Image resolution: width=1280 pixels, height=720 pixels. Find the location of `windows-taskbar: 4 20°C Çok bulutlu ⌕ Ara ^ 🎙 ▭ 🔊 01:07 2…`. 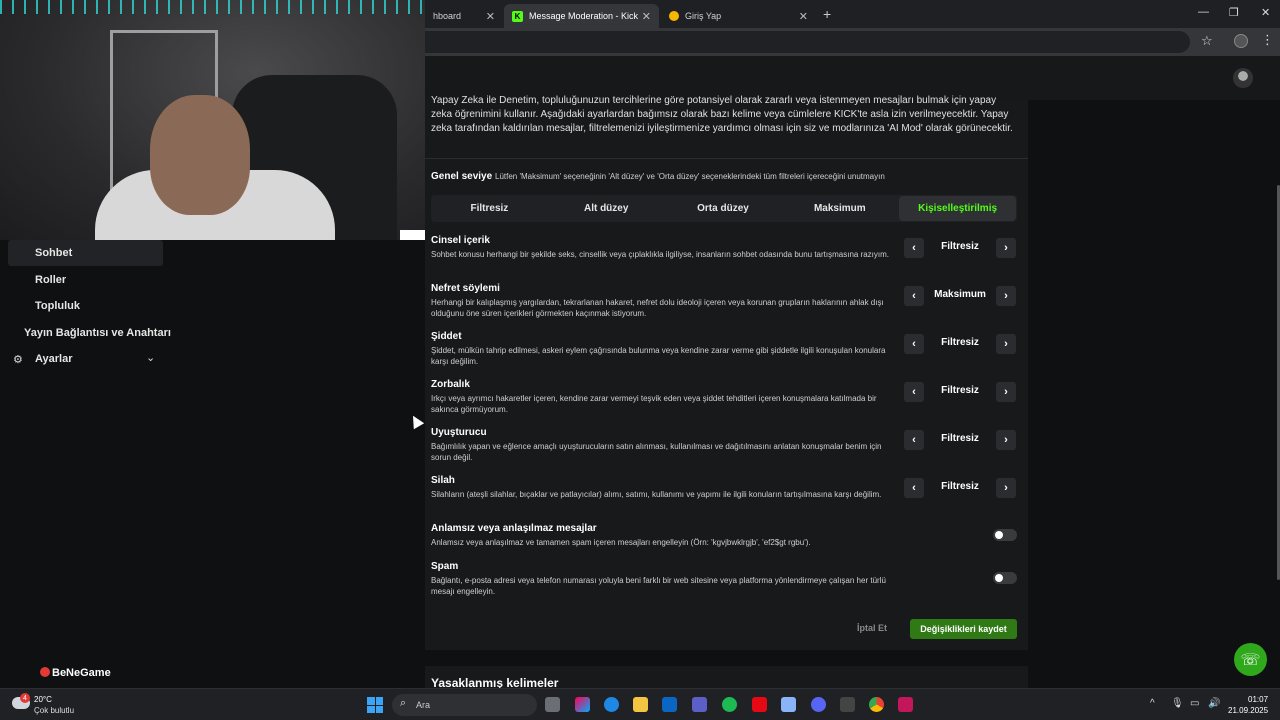

windows-taskbar: 4 20°C Çok bulutlu ⌕ Ara ^ 🎙 ▭ 🔊 01:07 2… is located at coordinates (640, 704).